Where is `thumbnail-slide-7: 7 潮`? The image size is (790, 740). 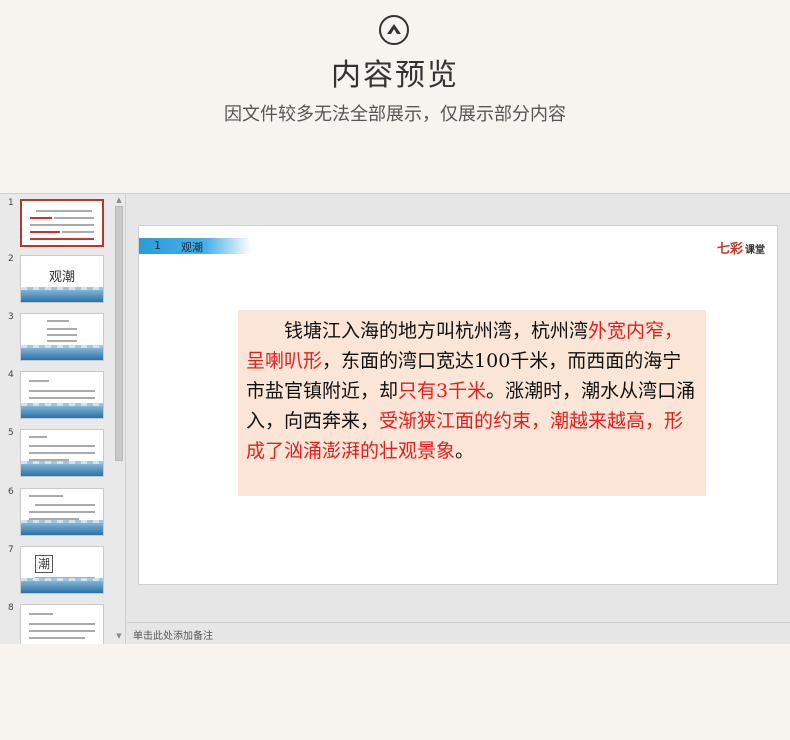 thumbnail-slide-7: 7 潮 is located at coordinates (56, 568).